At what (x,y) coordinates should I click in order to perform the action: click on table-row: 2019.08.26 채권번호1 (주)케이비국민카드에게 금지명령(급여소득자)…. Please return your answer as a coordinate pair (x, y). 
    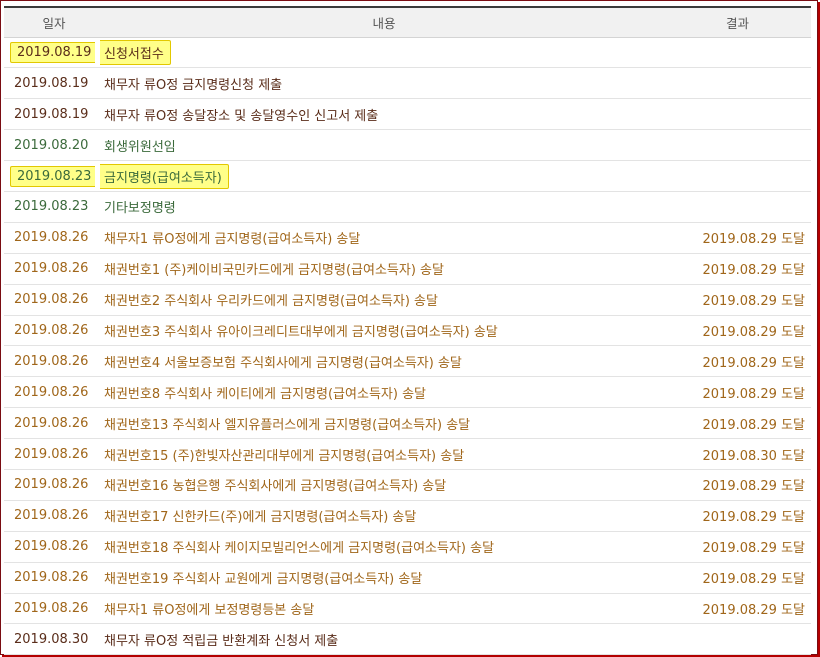
    Looking at the image, I should click on (407, 269).